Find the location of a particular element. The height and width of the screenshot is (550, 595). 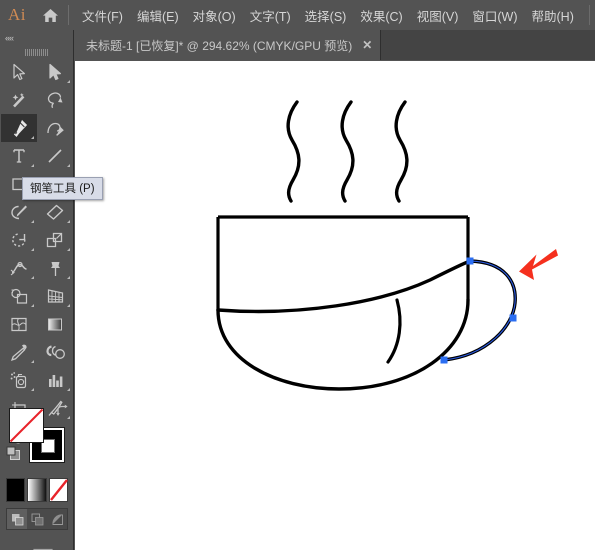

menu-object: 对象(O) is located at coordinates (214, 15).